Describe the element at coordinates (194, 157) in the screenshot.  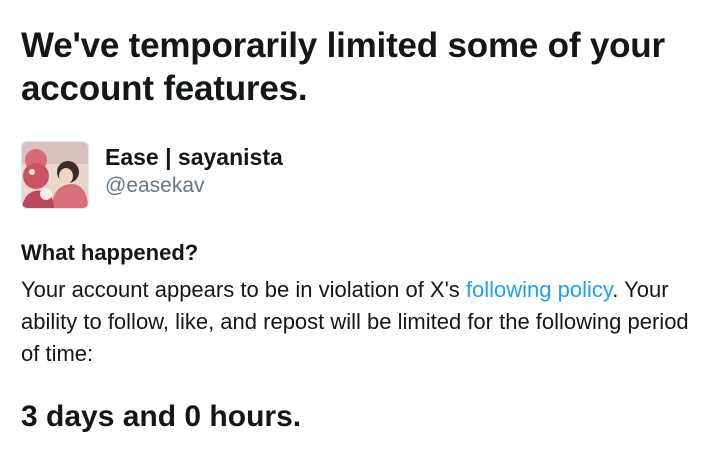
I see `display-name: Ease | sayanista` at that location.